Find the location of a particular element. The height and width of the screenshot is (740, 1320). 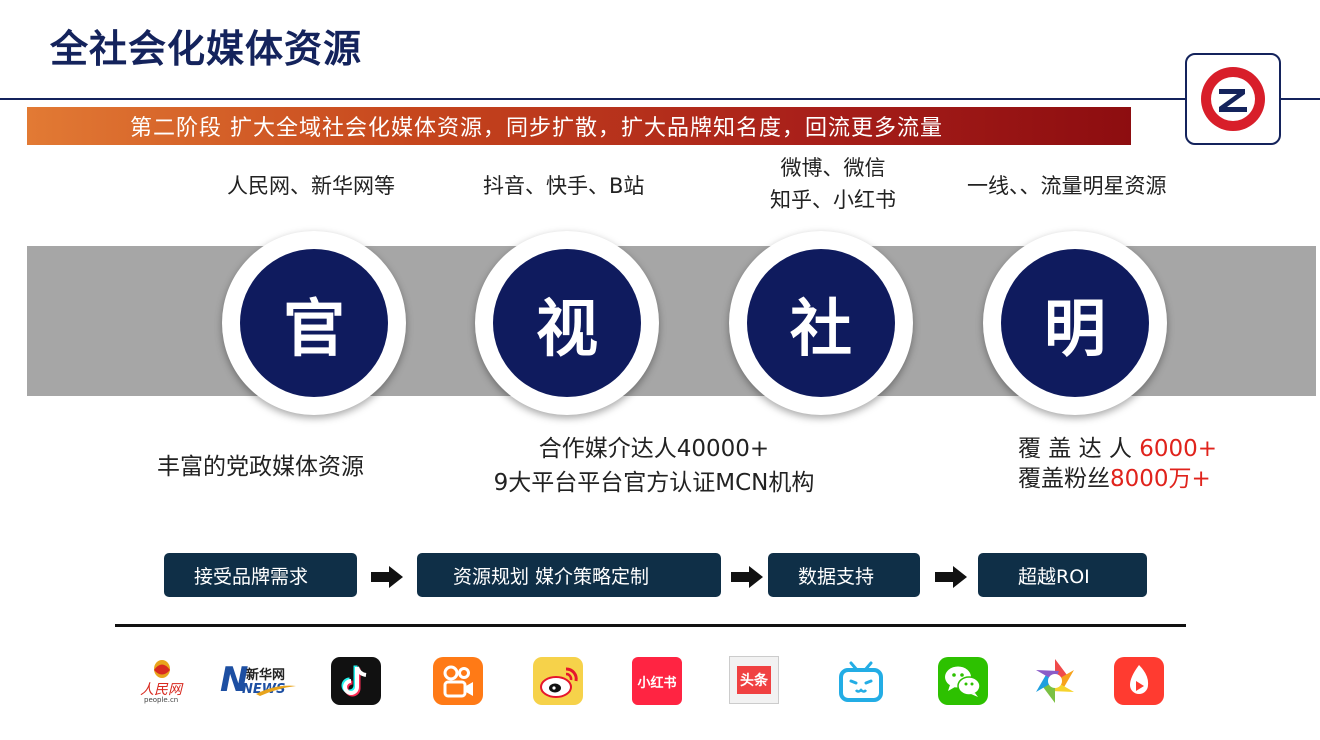

weibo-logo is located at coordinates (558, 681).